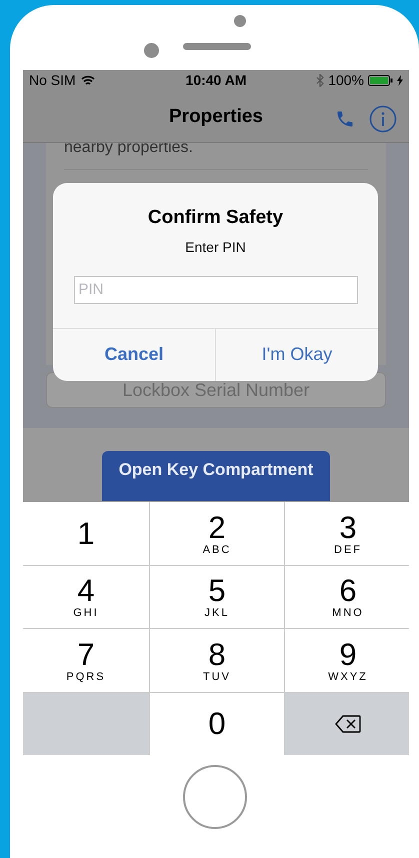  Describe the element at coordinates (216, 154) in the screenshot. I see `card-text: nearby properties.` at that location.